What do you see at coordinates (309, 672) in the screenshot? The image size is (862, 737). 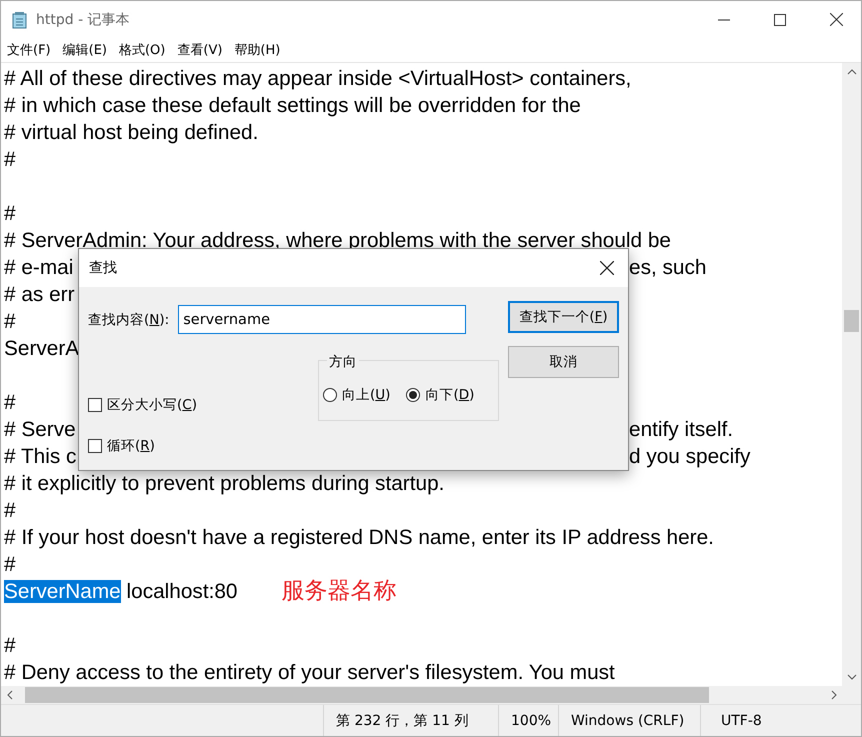 I see `code-line: # Deny access to the entirety of your server's filesystem. You must` at bounding box center [309, 672].